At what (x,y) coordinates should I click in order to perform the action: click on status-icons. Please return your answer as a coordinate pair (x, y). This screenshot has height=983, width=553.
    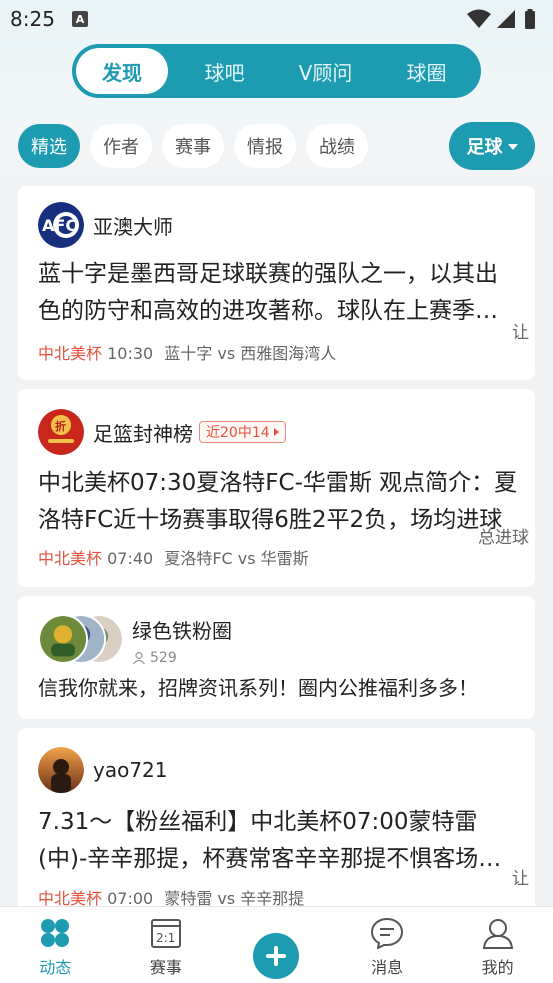
    Looking at the image, I should click on (501, 19).